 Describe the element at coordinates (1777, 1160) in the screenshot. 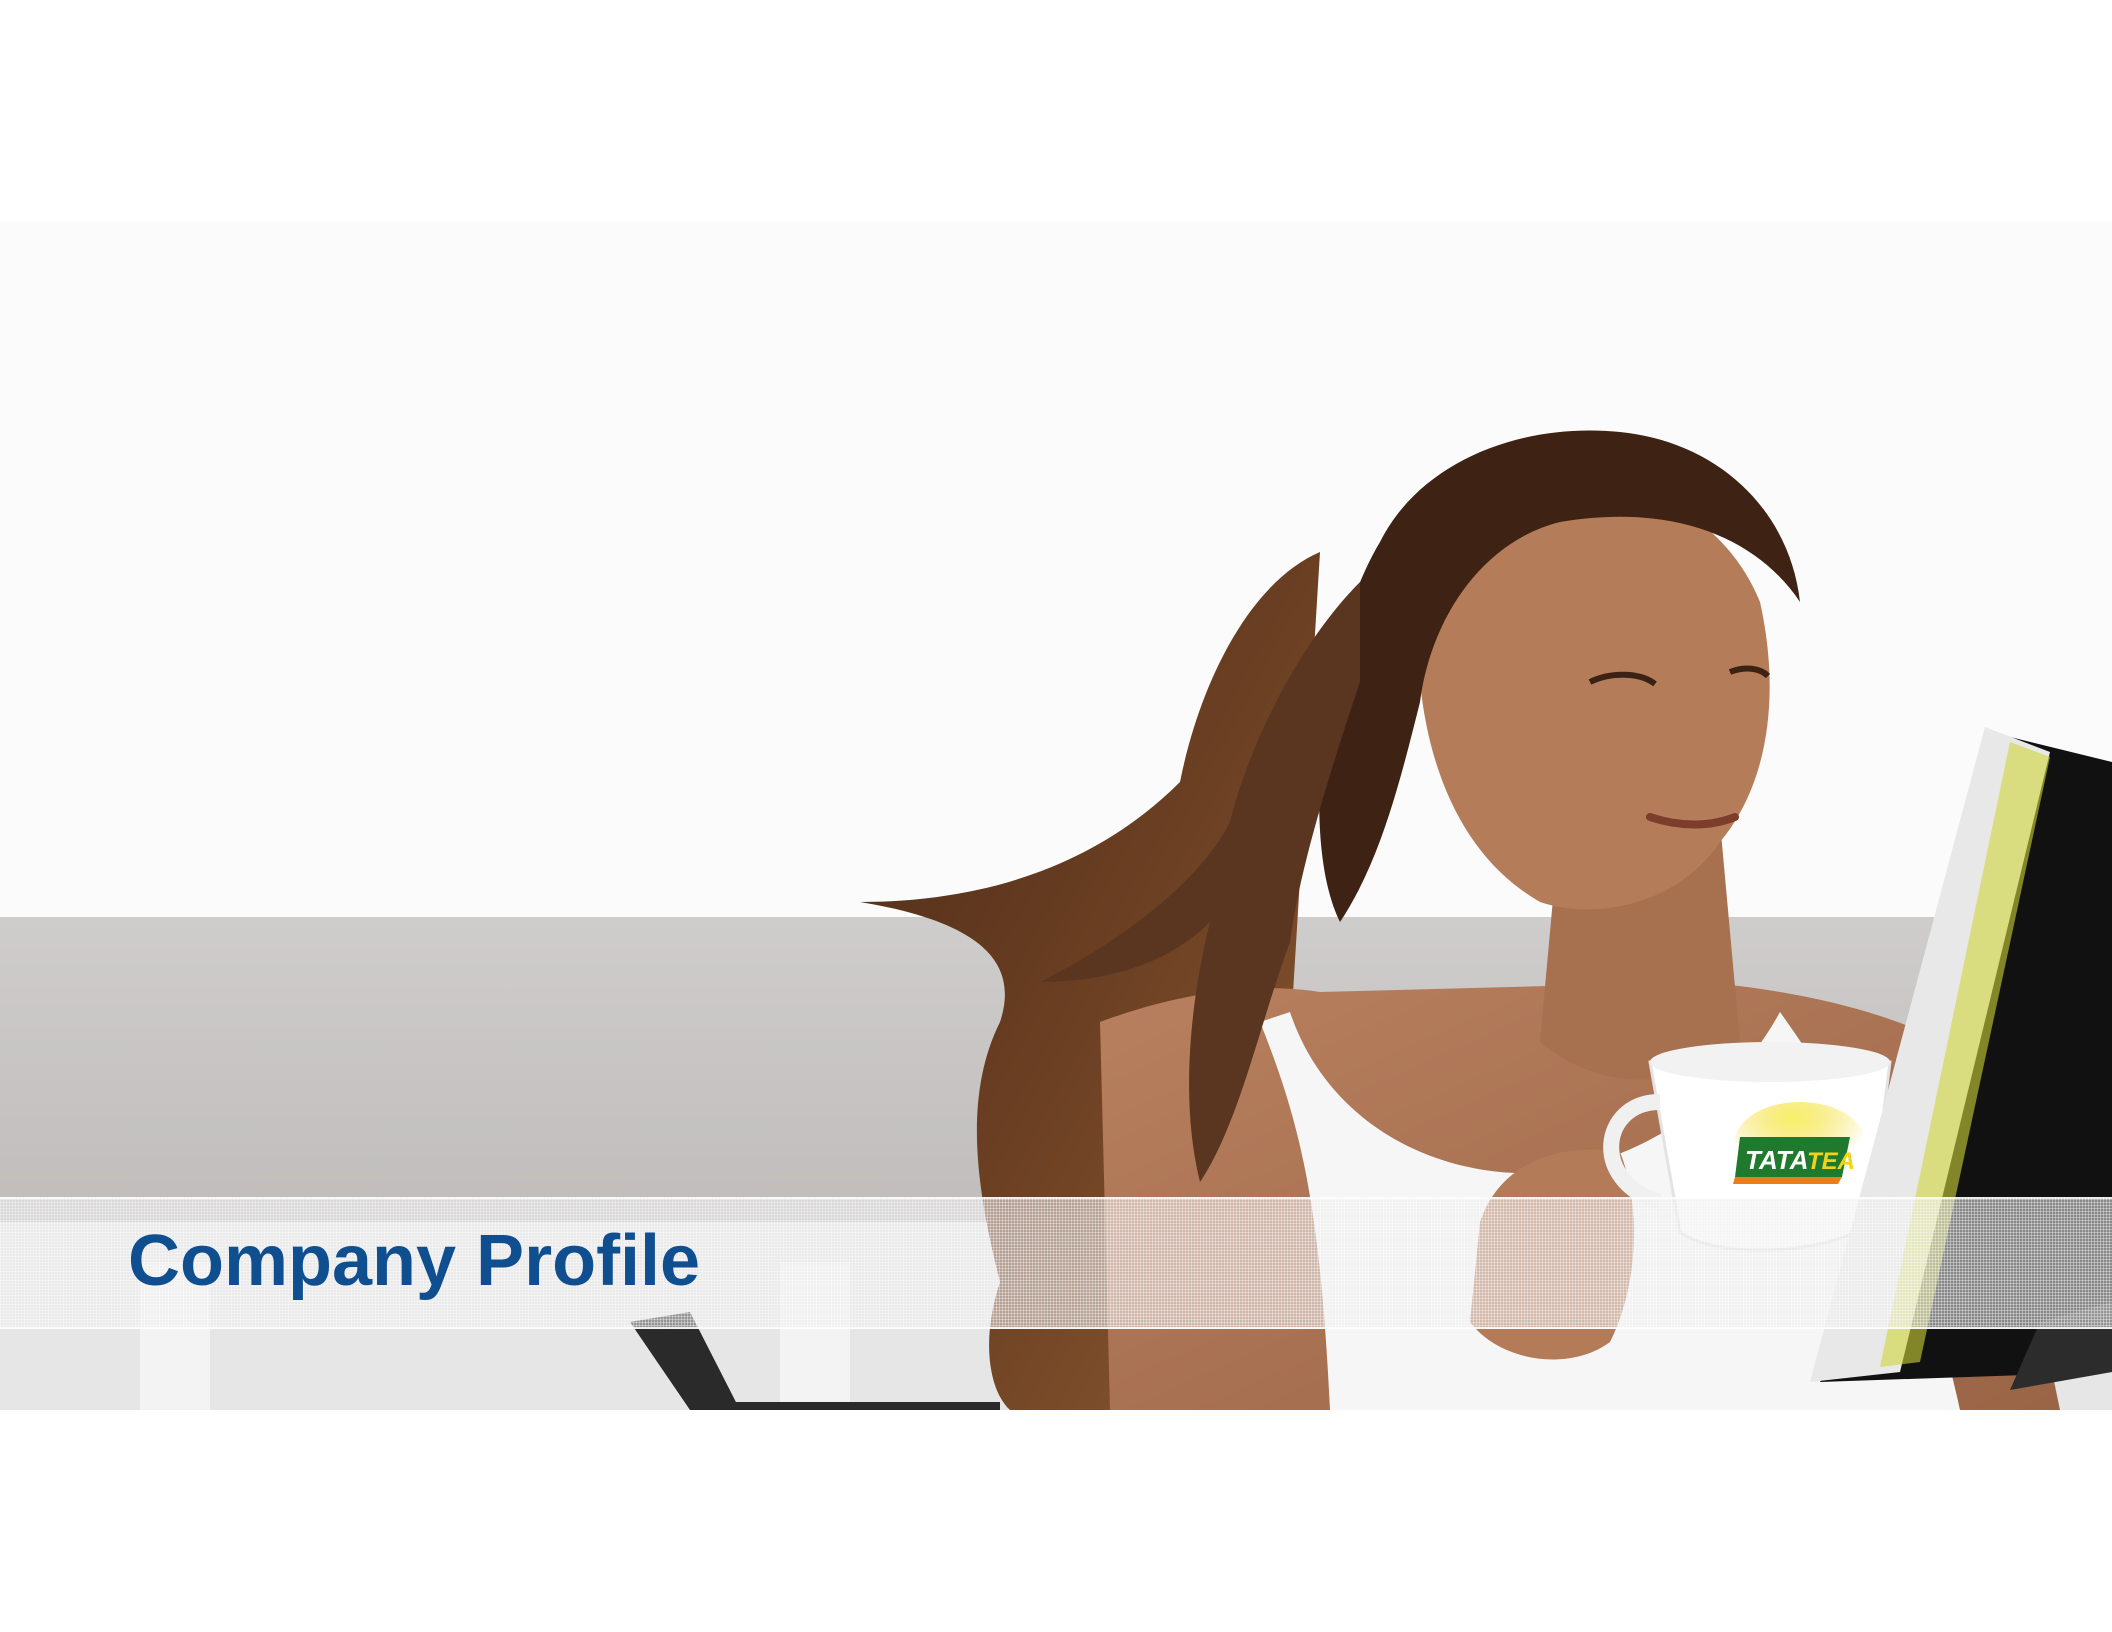

I see `logo-word-tata: TATA` at that location.